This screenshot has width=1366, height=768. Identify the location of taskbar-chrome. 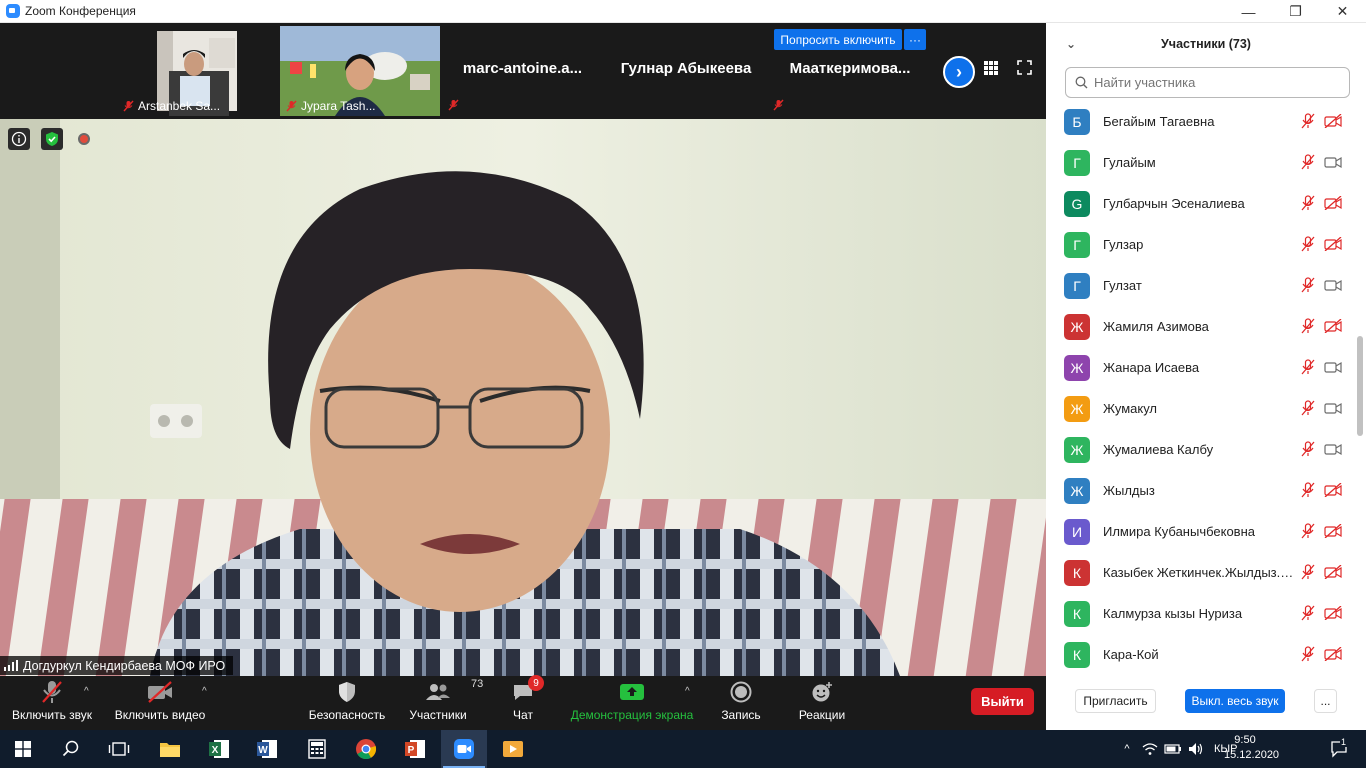
(366, 749).